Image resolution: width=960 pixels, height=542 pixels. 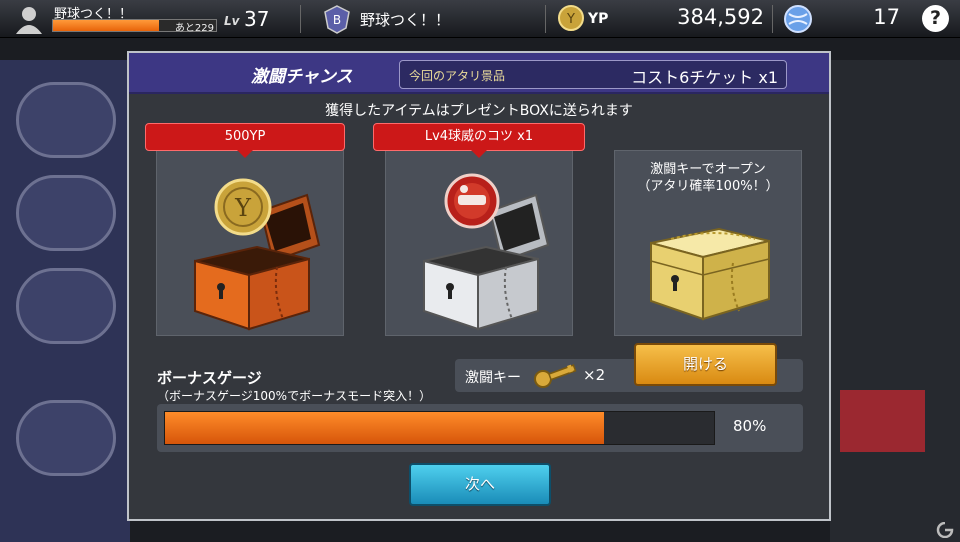 I want to click on reward-tag-text: 500YP, so click(x=245, y=136).